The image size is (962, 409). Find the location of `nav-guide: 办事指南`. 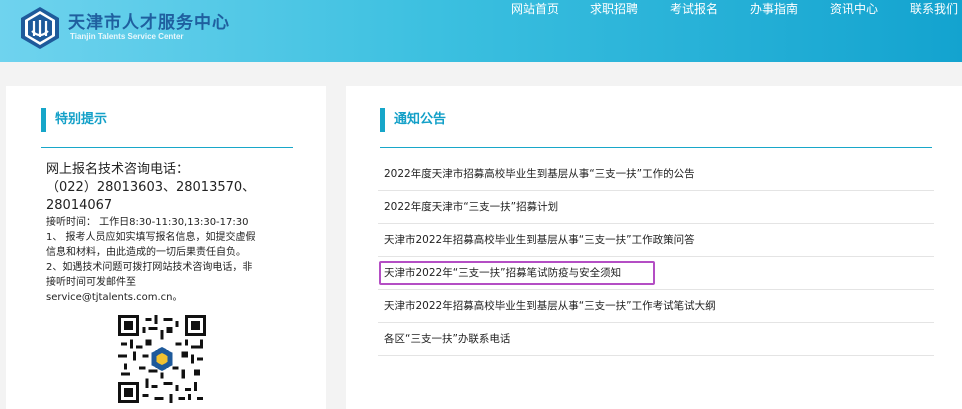

nav-guide: 办事指南 is located at coordinates (774, 8).